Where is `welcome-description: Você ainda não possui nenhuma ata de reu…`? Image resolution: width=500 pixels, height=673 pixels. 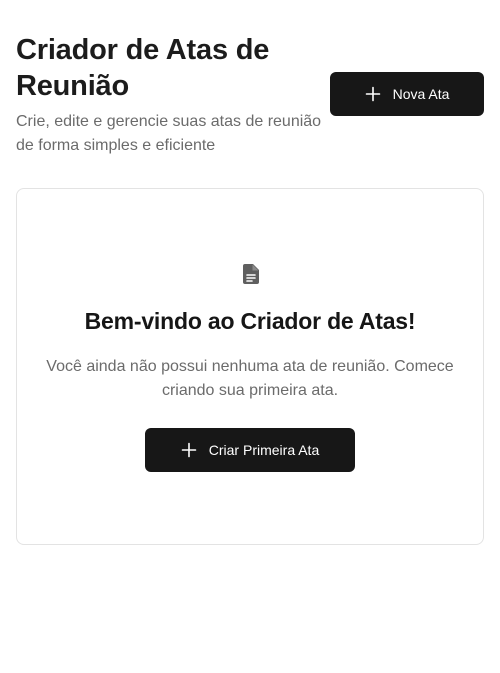 welcome-description: Você ainda não possui nenhuma ata de reu… is located at coordinates (250, 378).